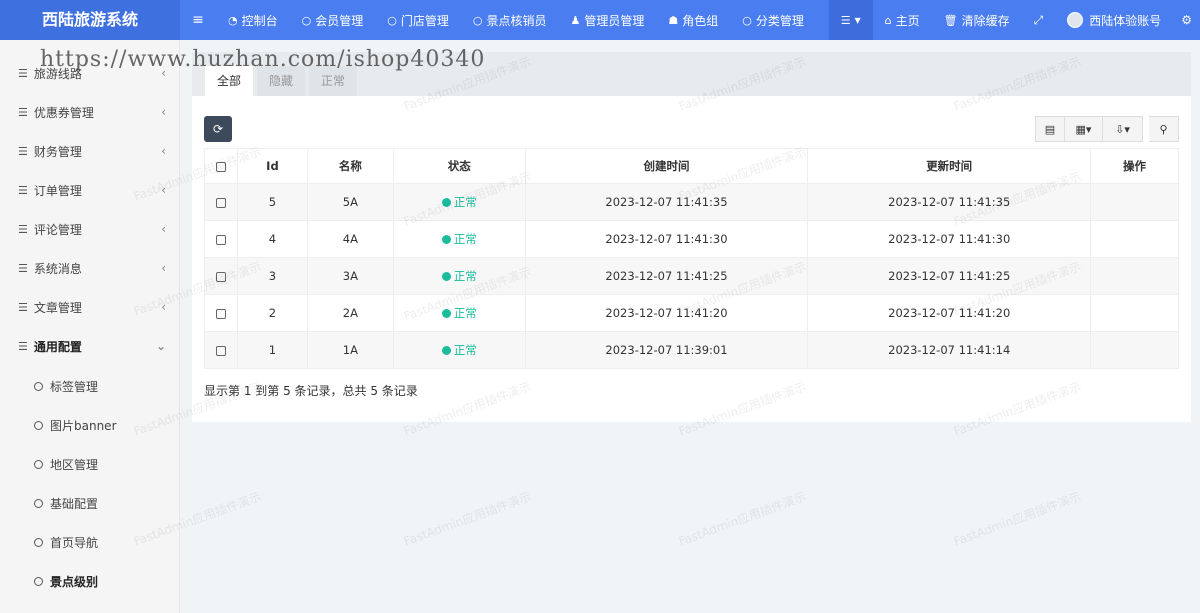  Describe the element at coordinates (1186, 20) in the screenshot. I see `settings-button: ⚙` at that location.